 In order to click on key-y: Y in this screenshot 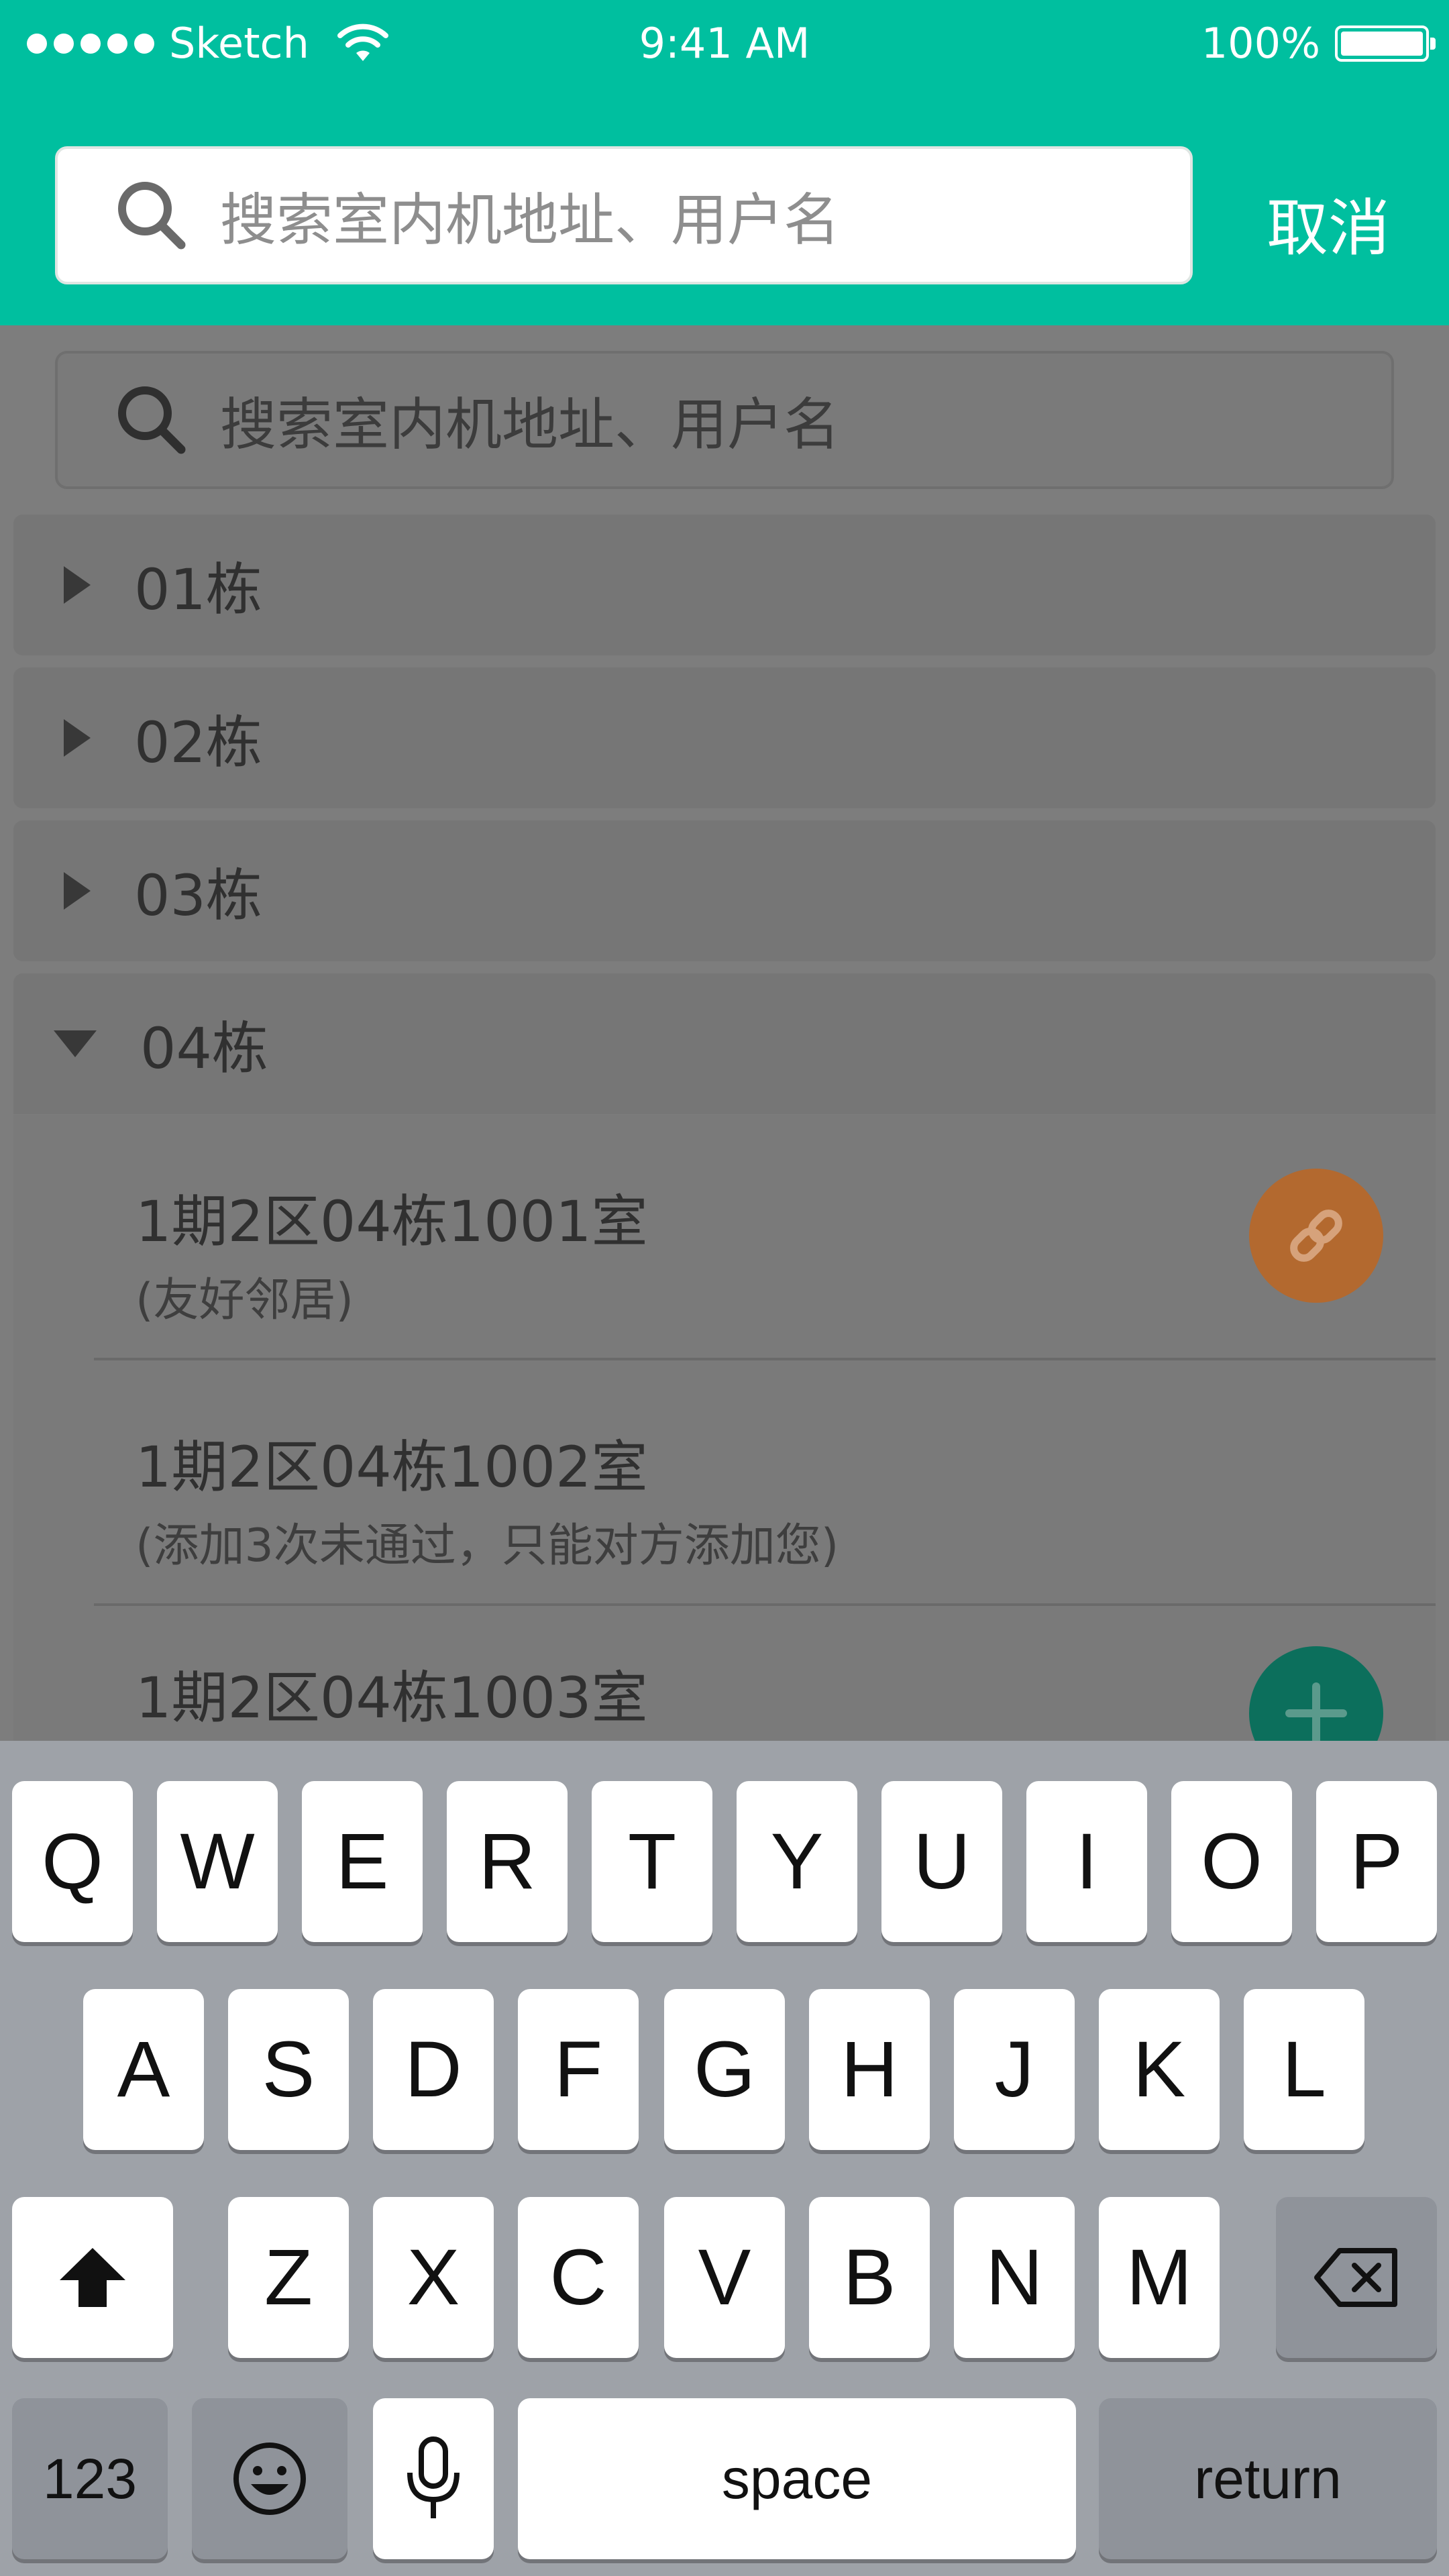, I will do `click(797, 1861)`.